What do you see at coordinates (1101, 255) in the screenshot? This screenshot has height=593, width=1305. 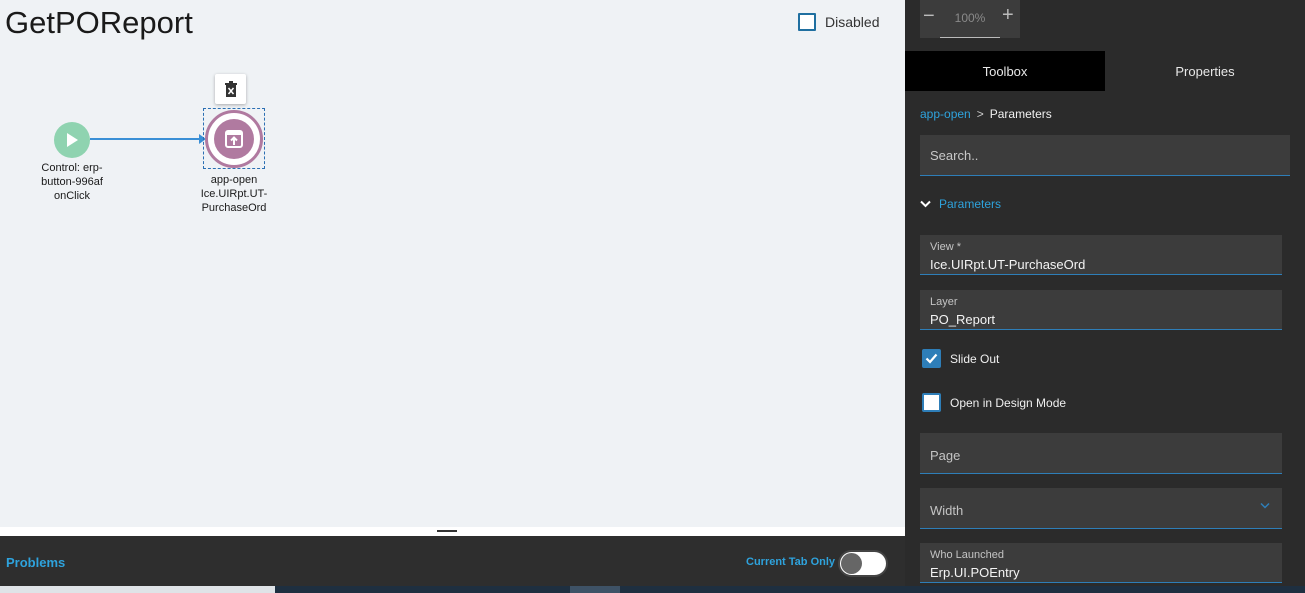 I see `view-field: View * Ice.UIRpt.UT-PurchaseOrd` at bounding box center [1101, 255].